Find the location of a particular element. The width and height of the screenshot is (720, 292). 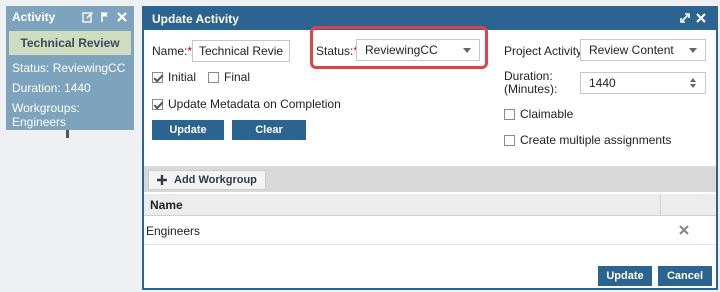

final-label: Final is located at coordinates (237, 77).